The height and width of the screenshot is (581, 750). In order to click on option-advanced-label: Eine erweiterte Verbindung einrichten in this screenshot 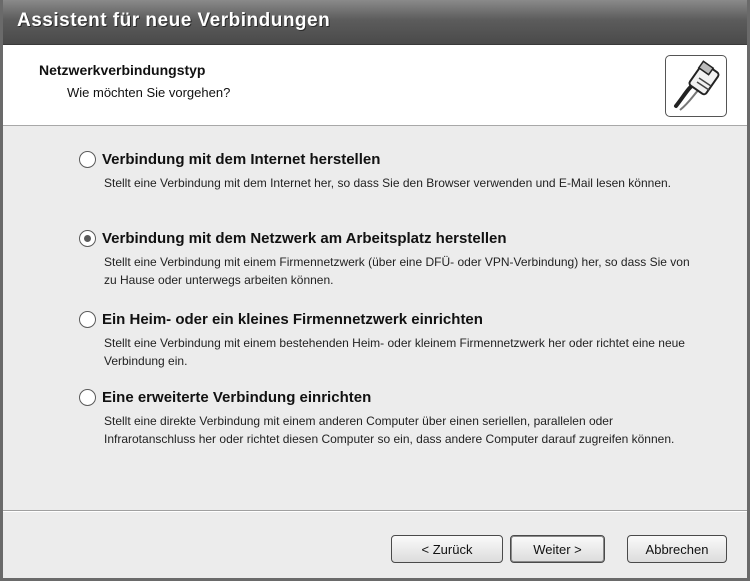, I will do `click(236, 397)`.